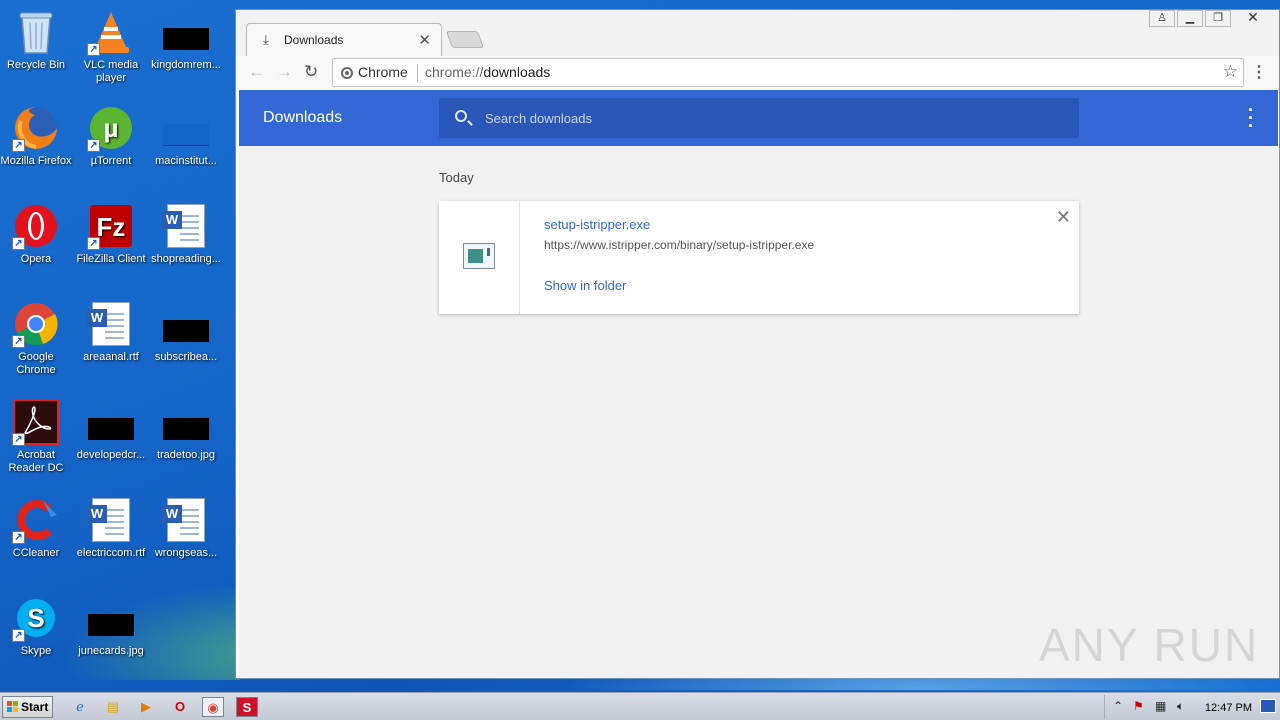 Image resolution: width=1280 pixels, height=720 pixels. Describe the element at coordinates (37, 528) in the screenshot. I see `desktop-icon-ccleaner: ↗ CCleaner` at that location.